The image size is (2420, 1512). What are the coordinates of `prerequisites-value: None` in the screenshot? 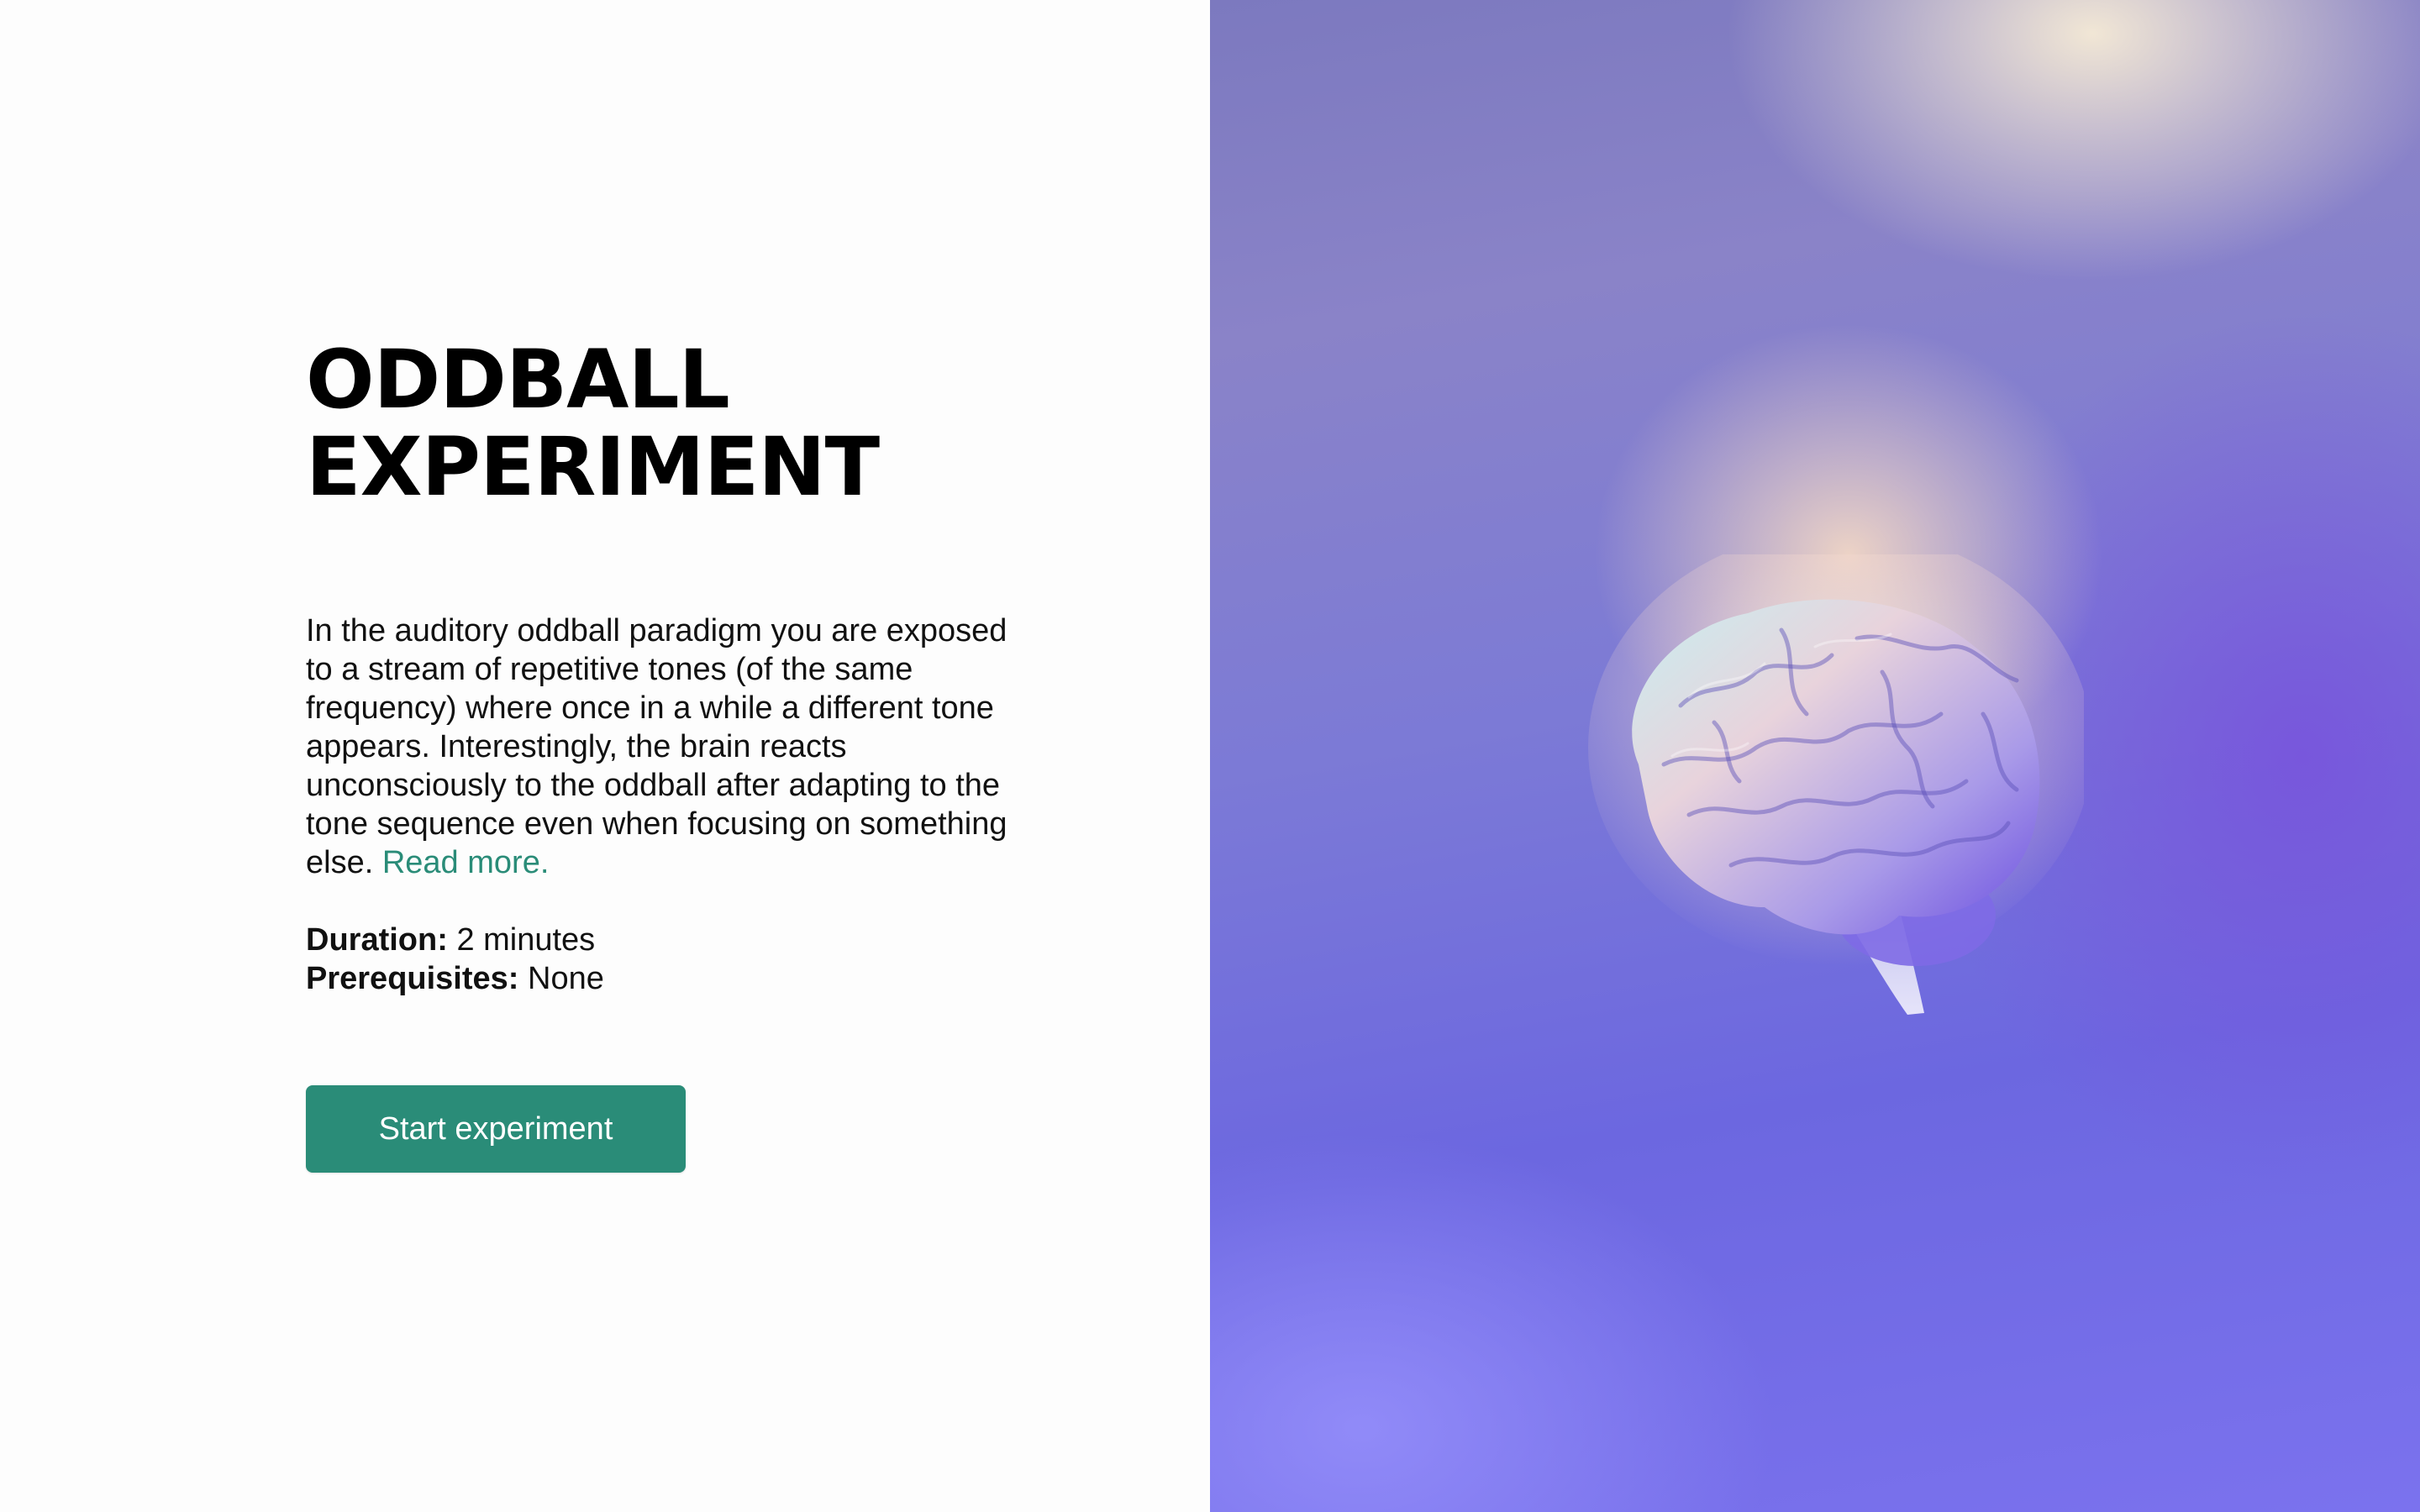 It's located at (566, 978).